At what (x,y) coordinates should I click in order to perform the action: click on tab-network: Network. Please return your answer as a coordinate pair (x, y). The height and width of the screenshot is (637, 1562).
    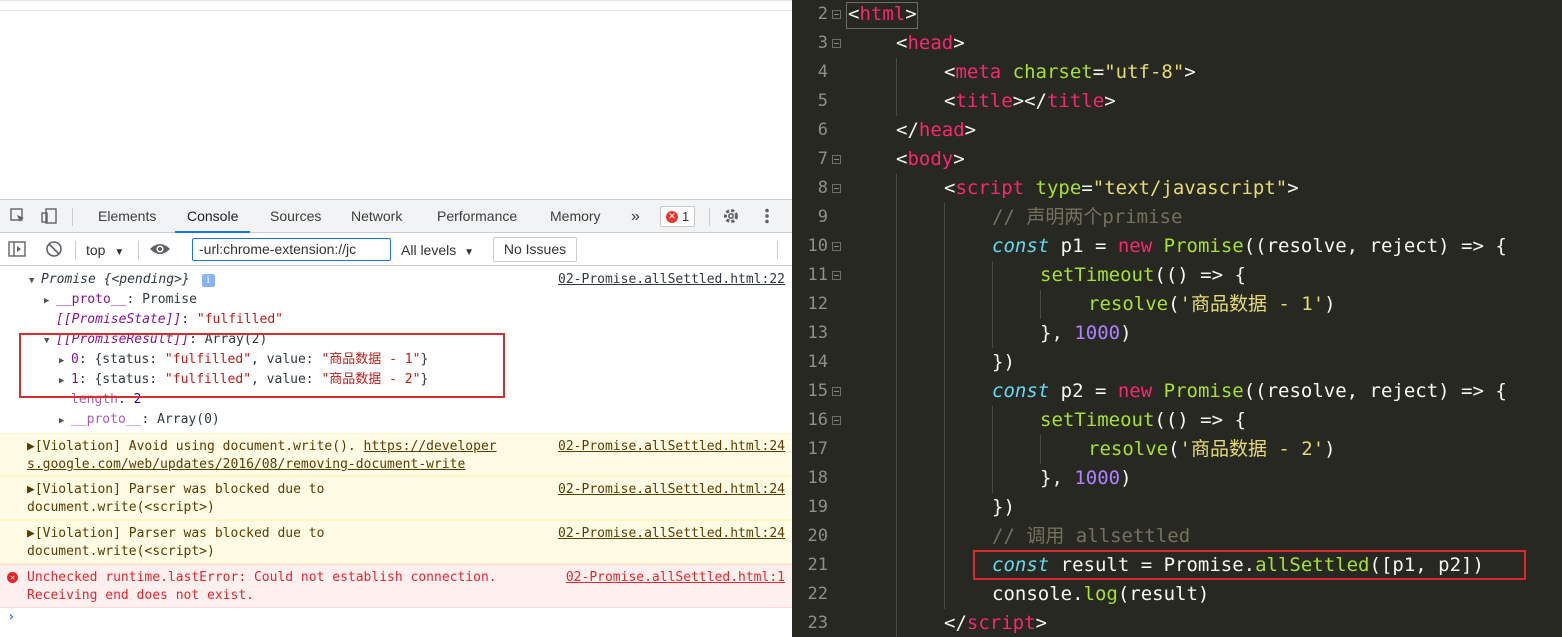
    Looking at the image, I should click on (376, 216).